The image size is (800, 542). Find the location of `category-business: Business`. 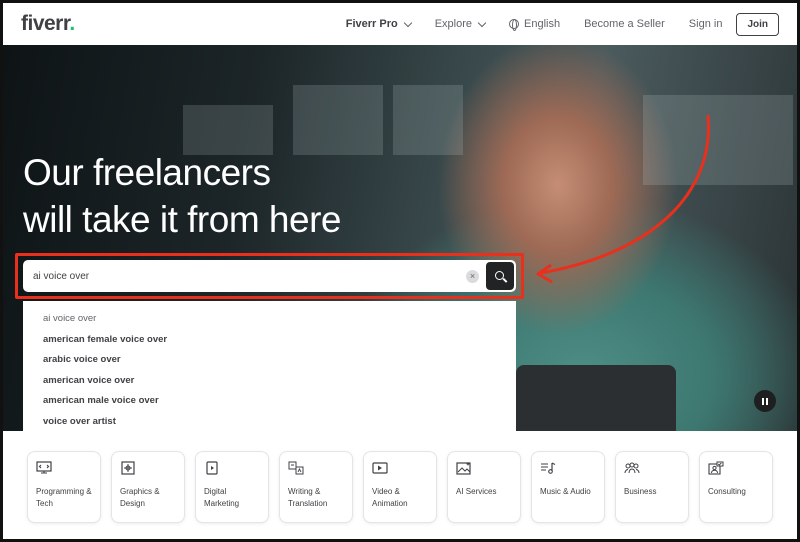

category-business: Business is located at coordinates (652, 487).